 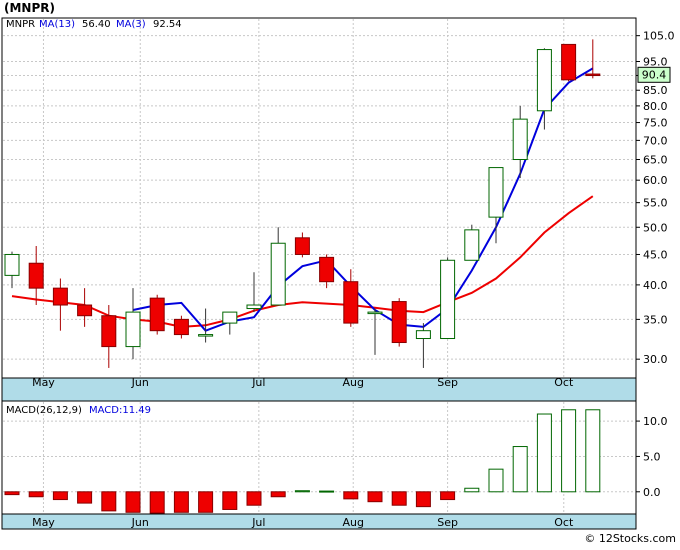 I want to click on price-y-tick-label: 105.0, so click(x=659, y=36).